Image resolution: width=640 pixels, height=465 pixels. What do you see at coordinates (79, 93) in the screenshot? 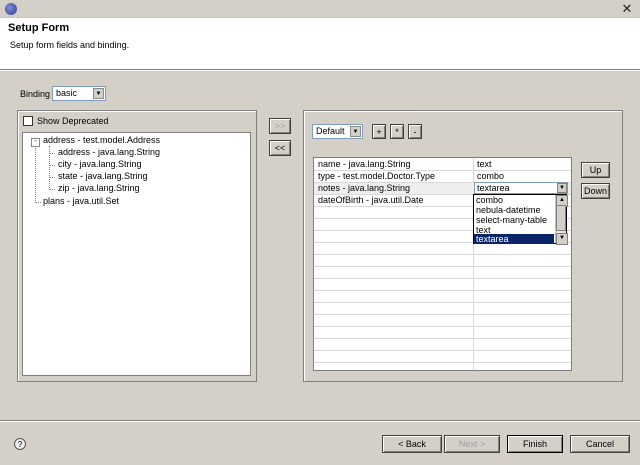
I see `binding-combo: basic ▼` at bounding box center [79, 93].